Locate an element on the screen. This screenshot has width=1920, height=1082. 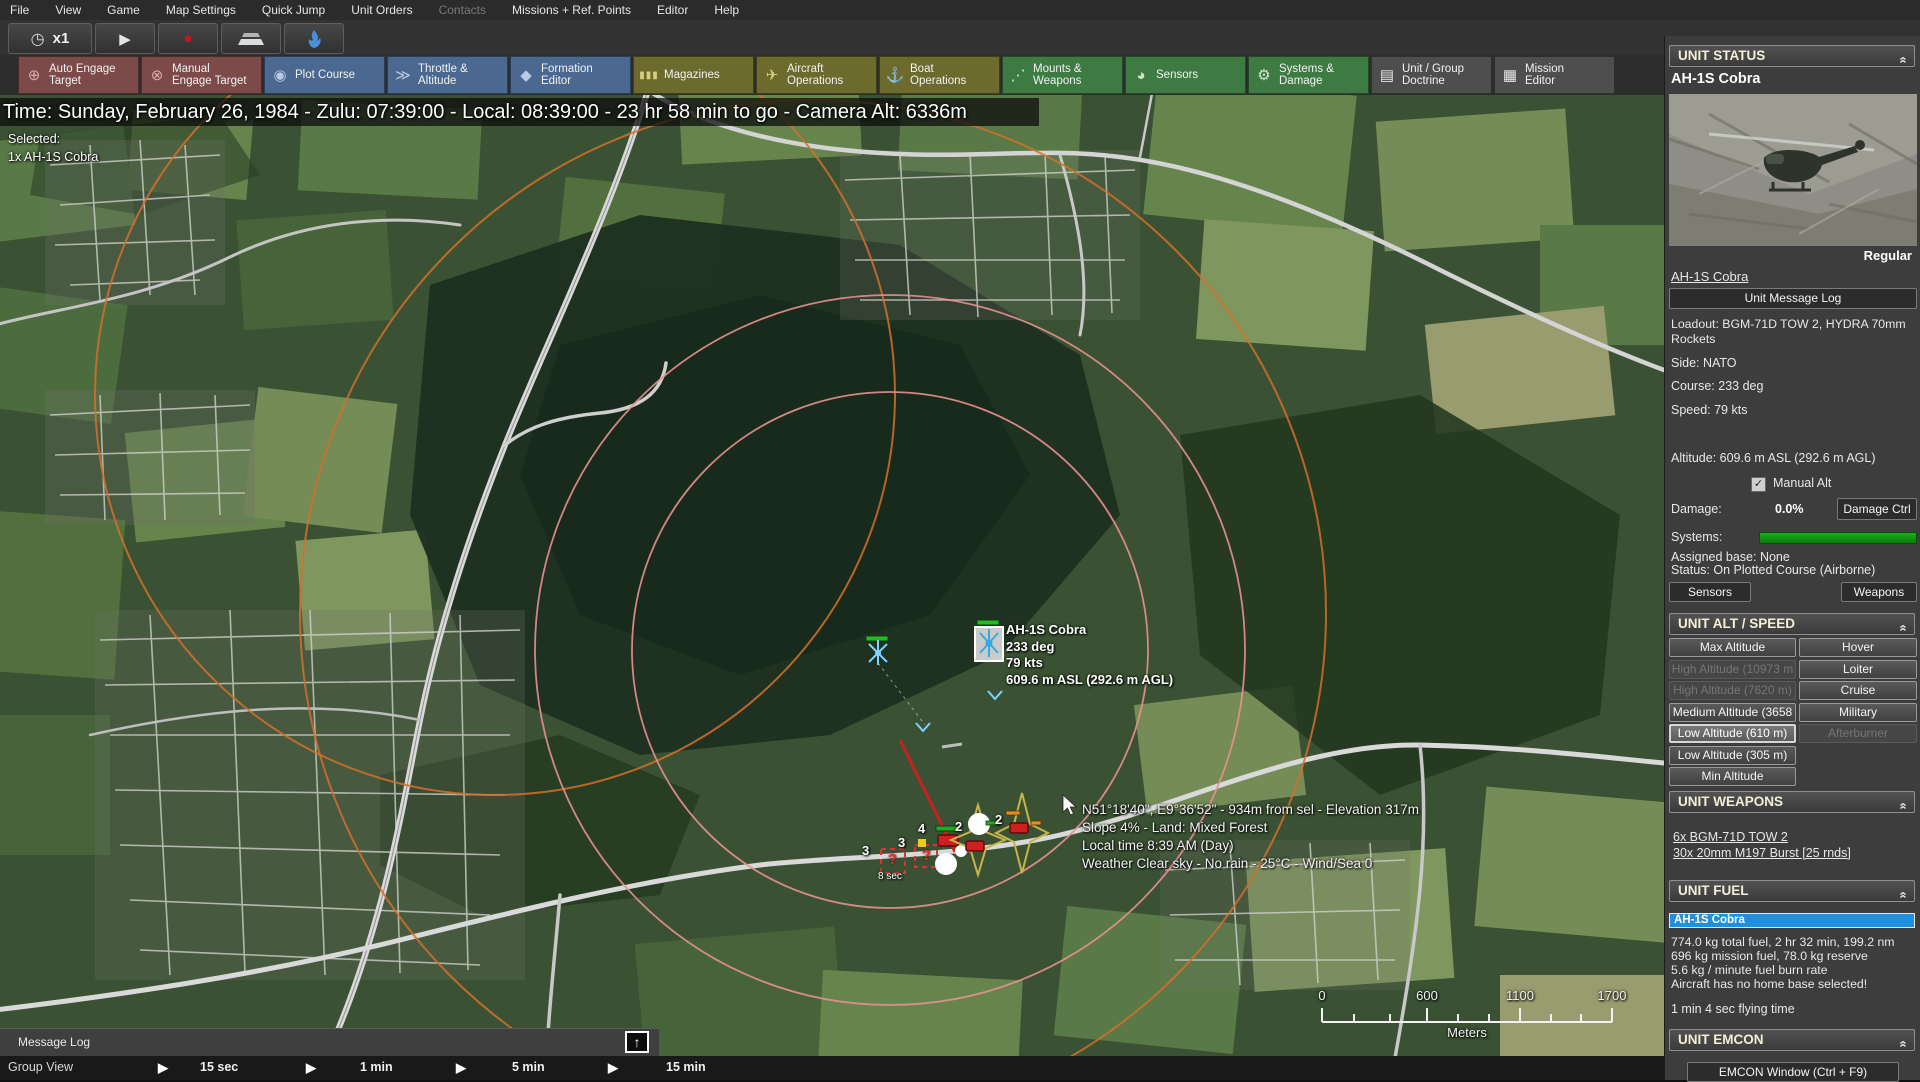
group-view-label: Group View is located at coordinates (40, 1067).